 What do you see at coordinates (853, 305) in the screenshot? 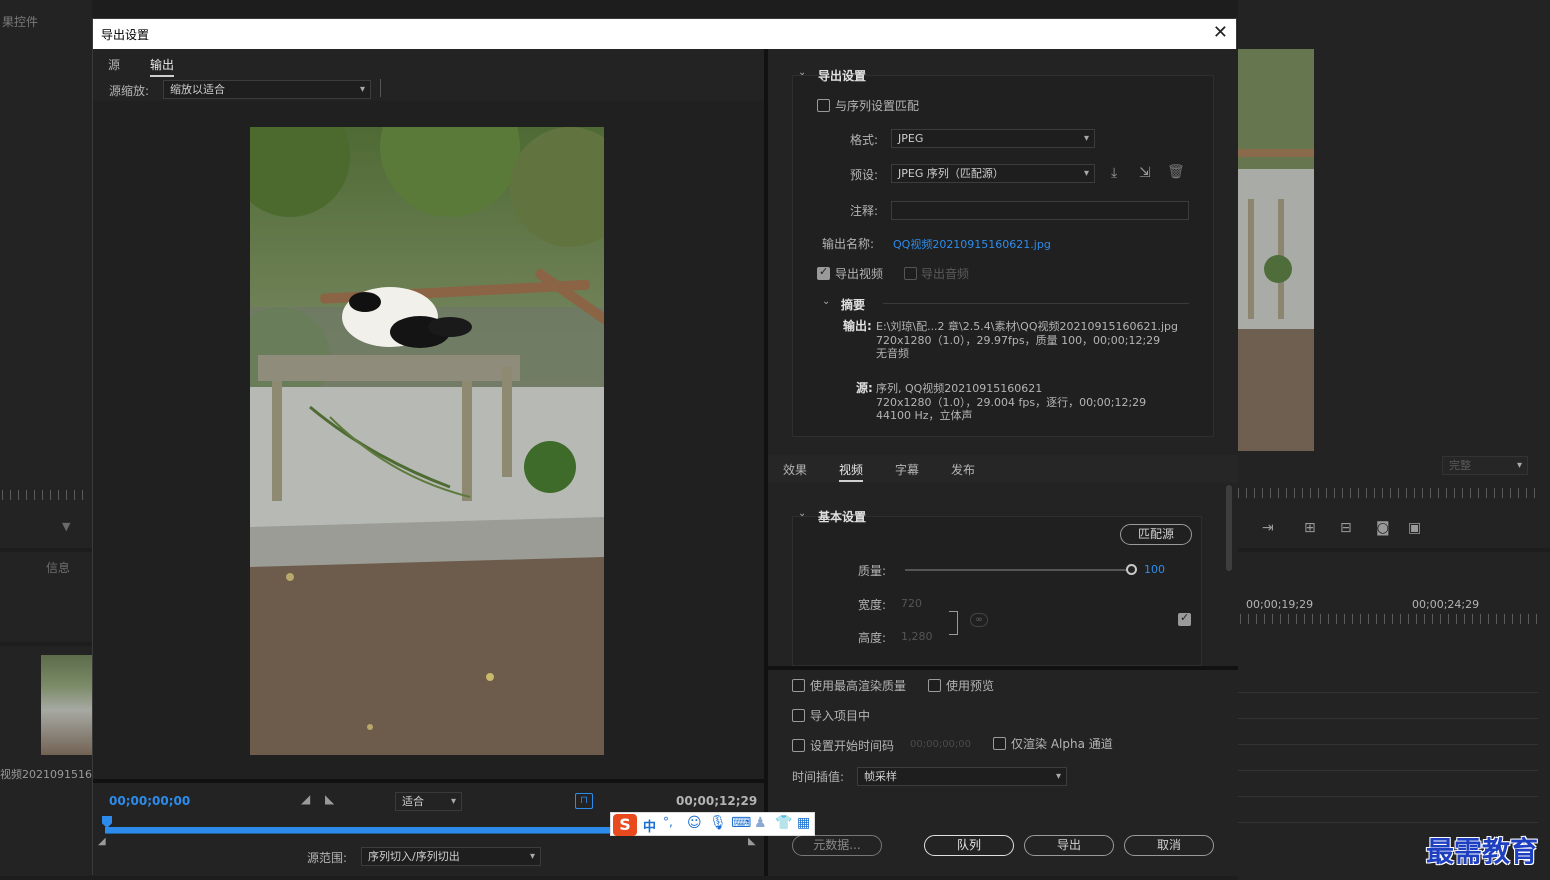
I see `summary-title: 摘要` at bounding box center [853, 305].